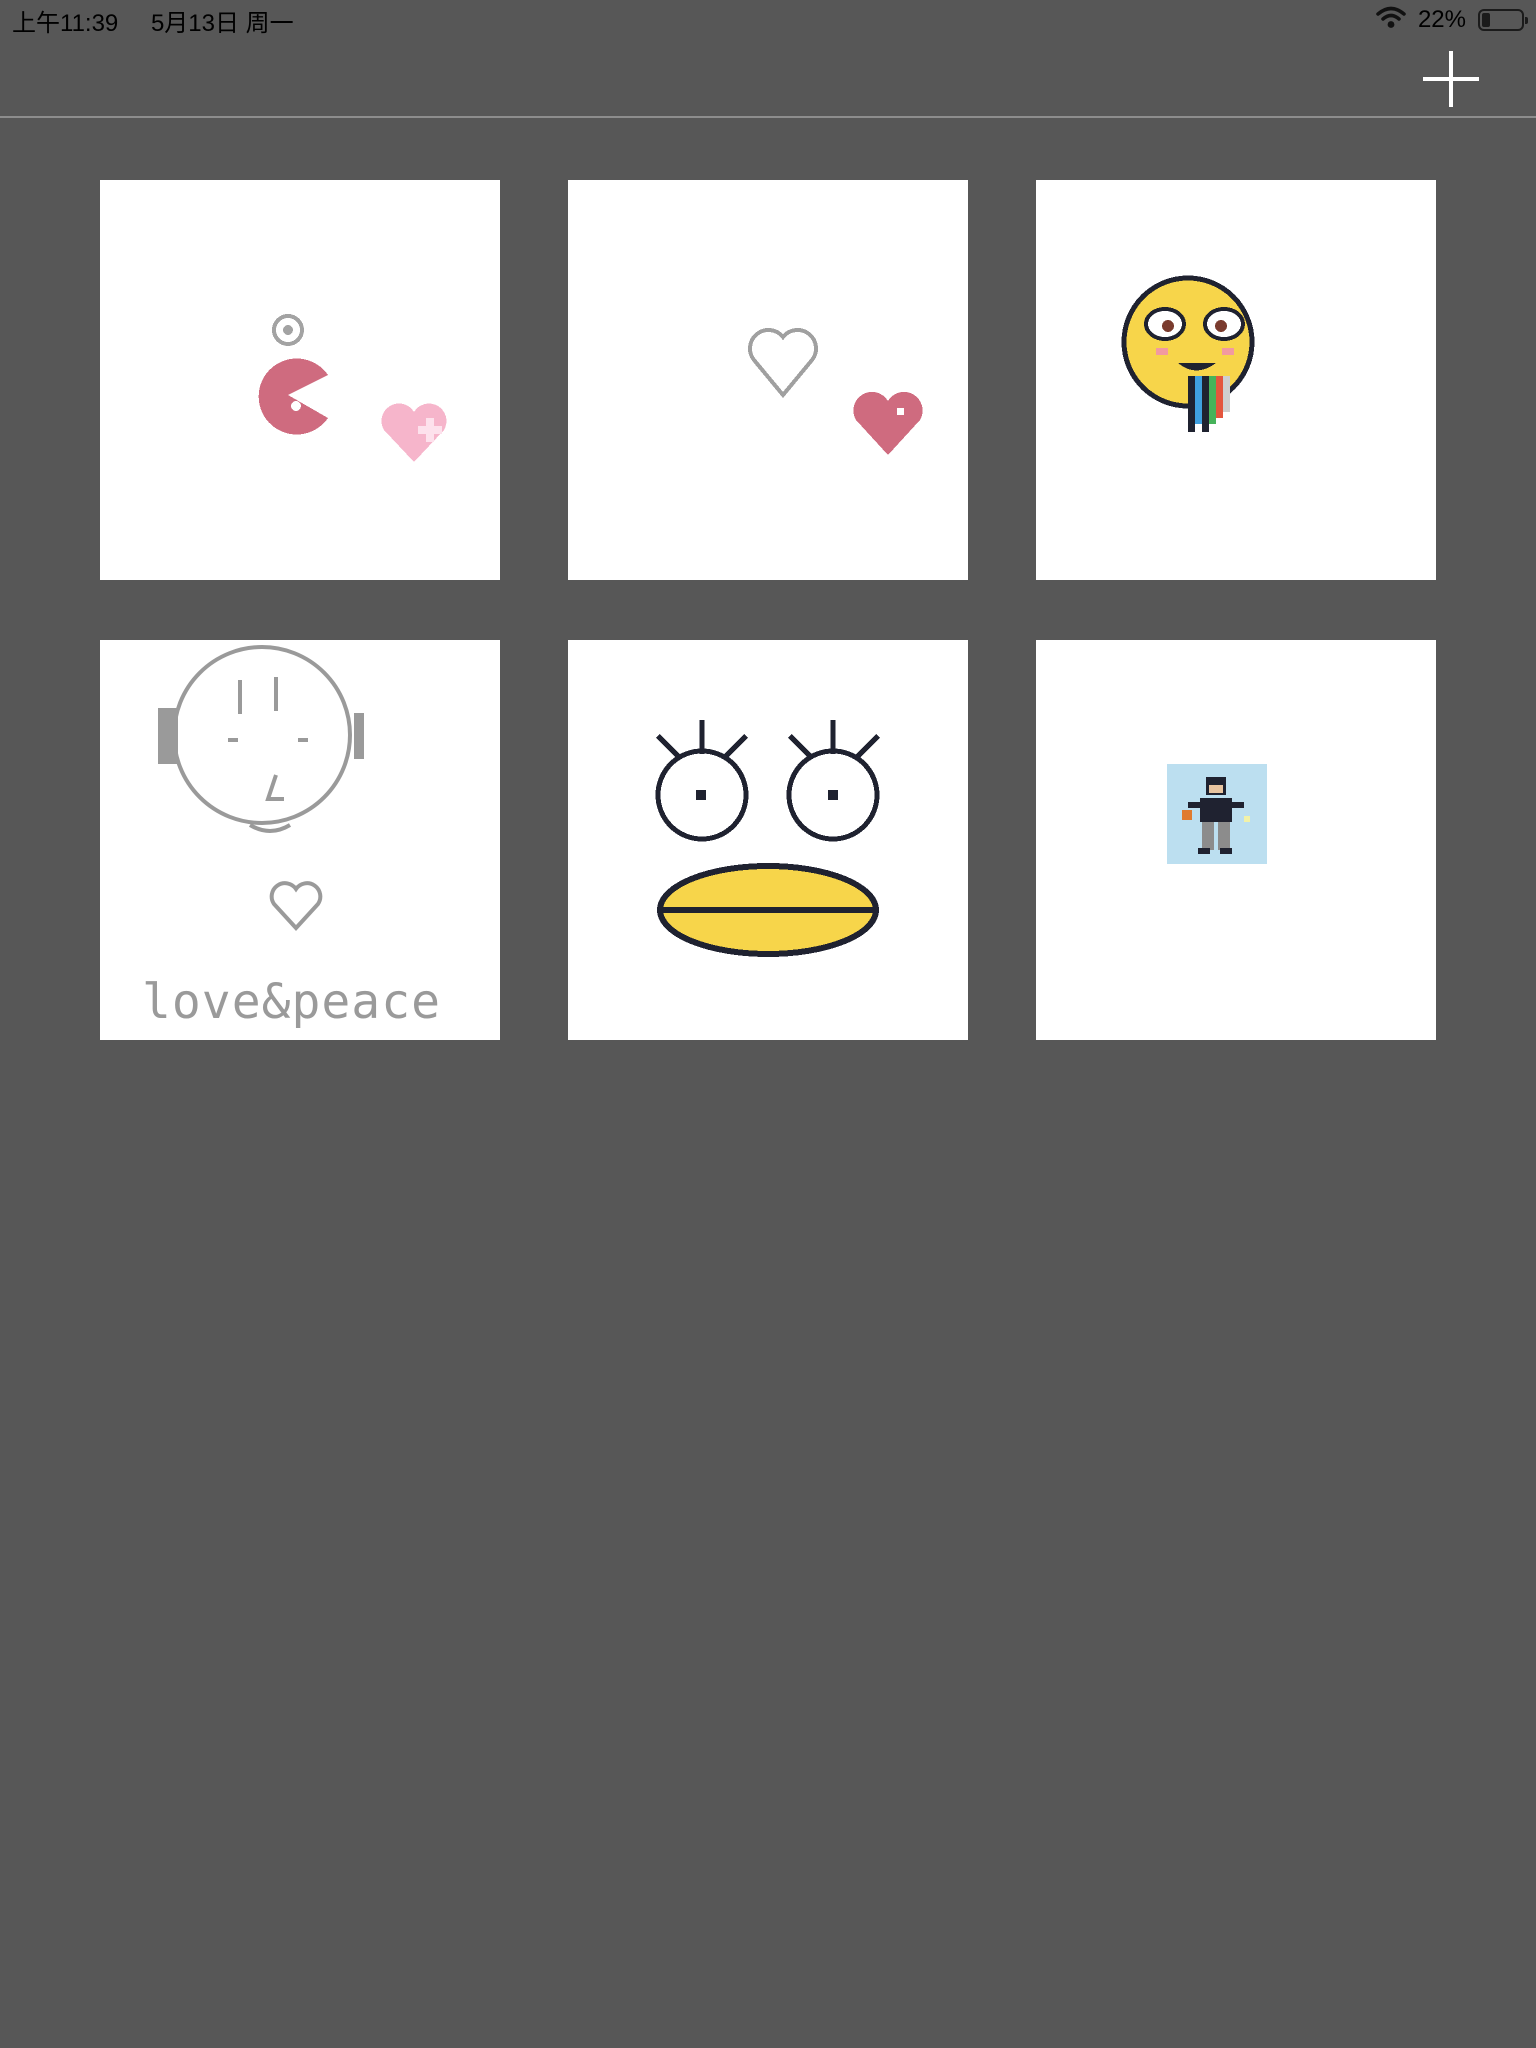 This screenshot has width=1536, height=2048. What do you see at coordinates (1217, 814) in the screenshot?
I see `drawing-pixel-person` at bounding box center [1217, 814].